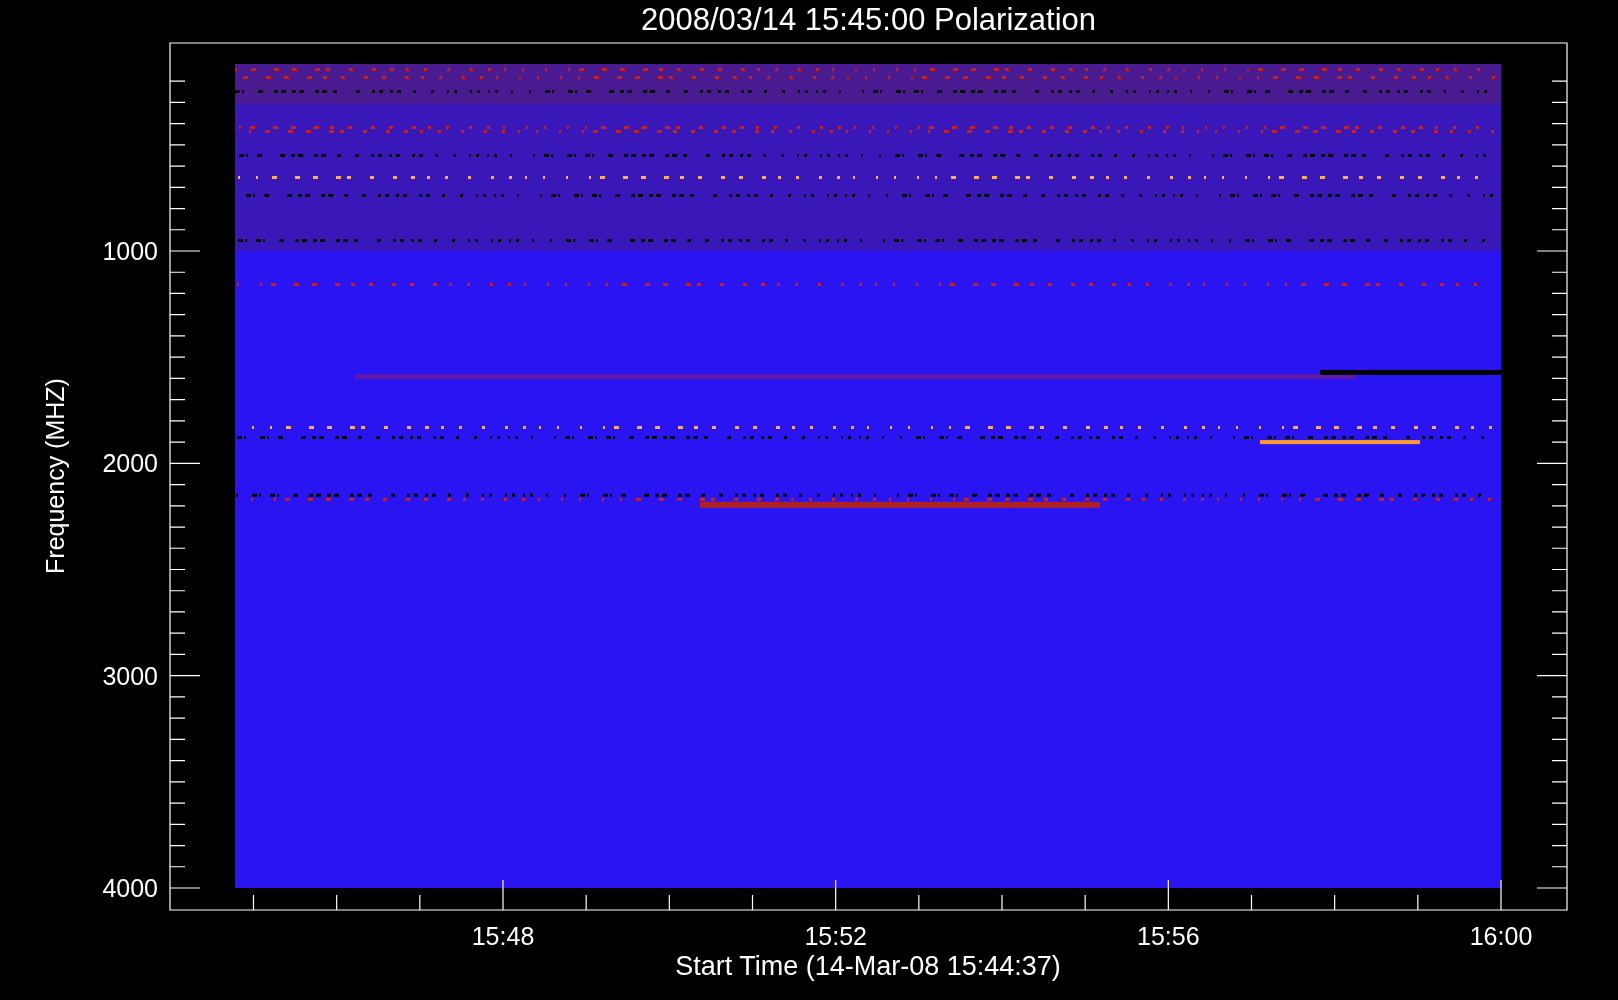 Image resolution: width=1618 pixels, height=1000 pixels. What do you see at coordinates (130, 463) in the screenshot?
I see `y-tick-label: 2000` at bounding box center [130, 463].